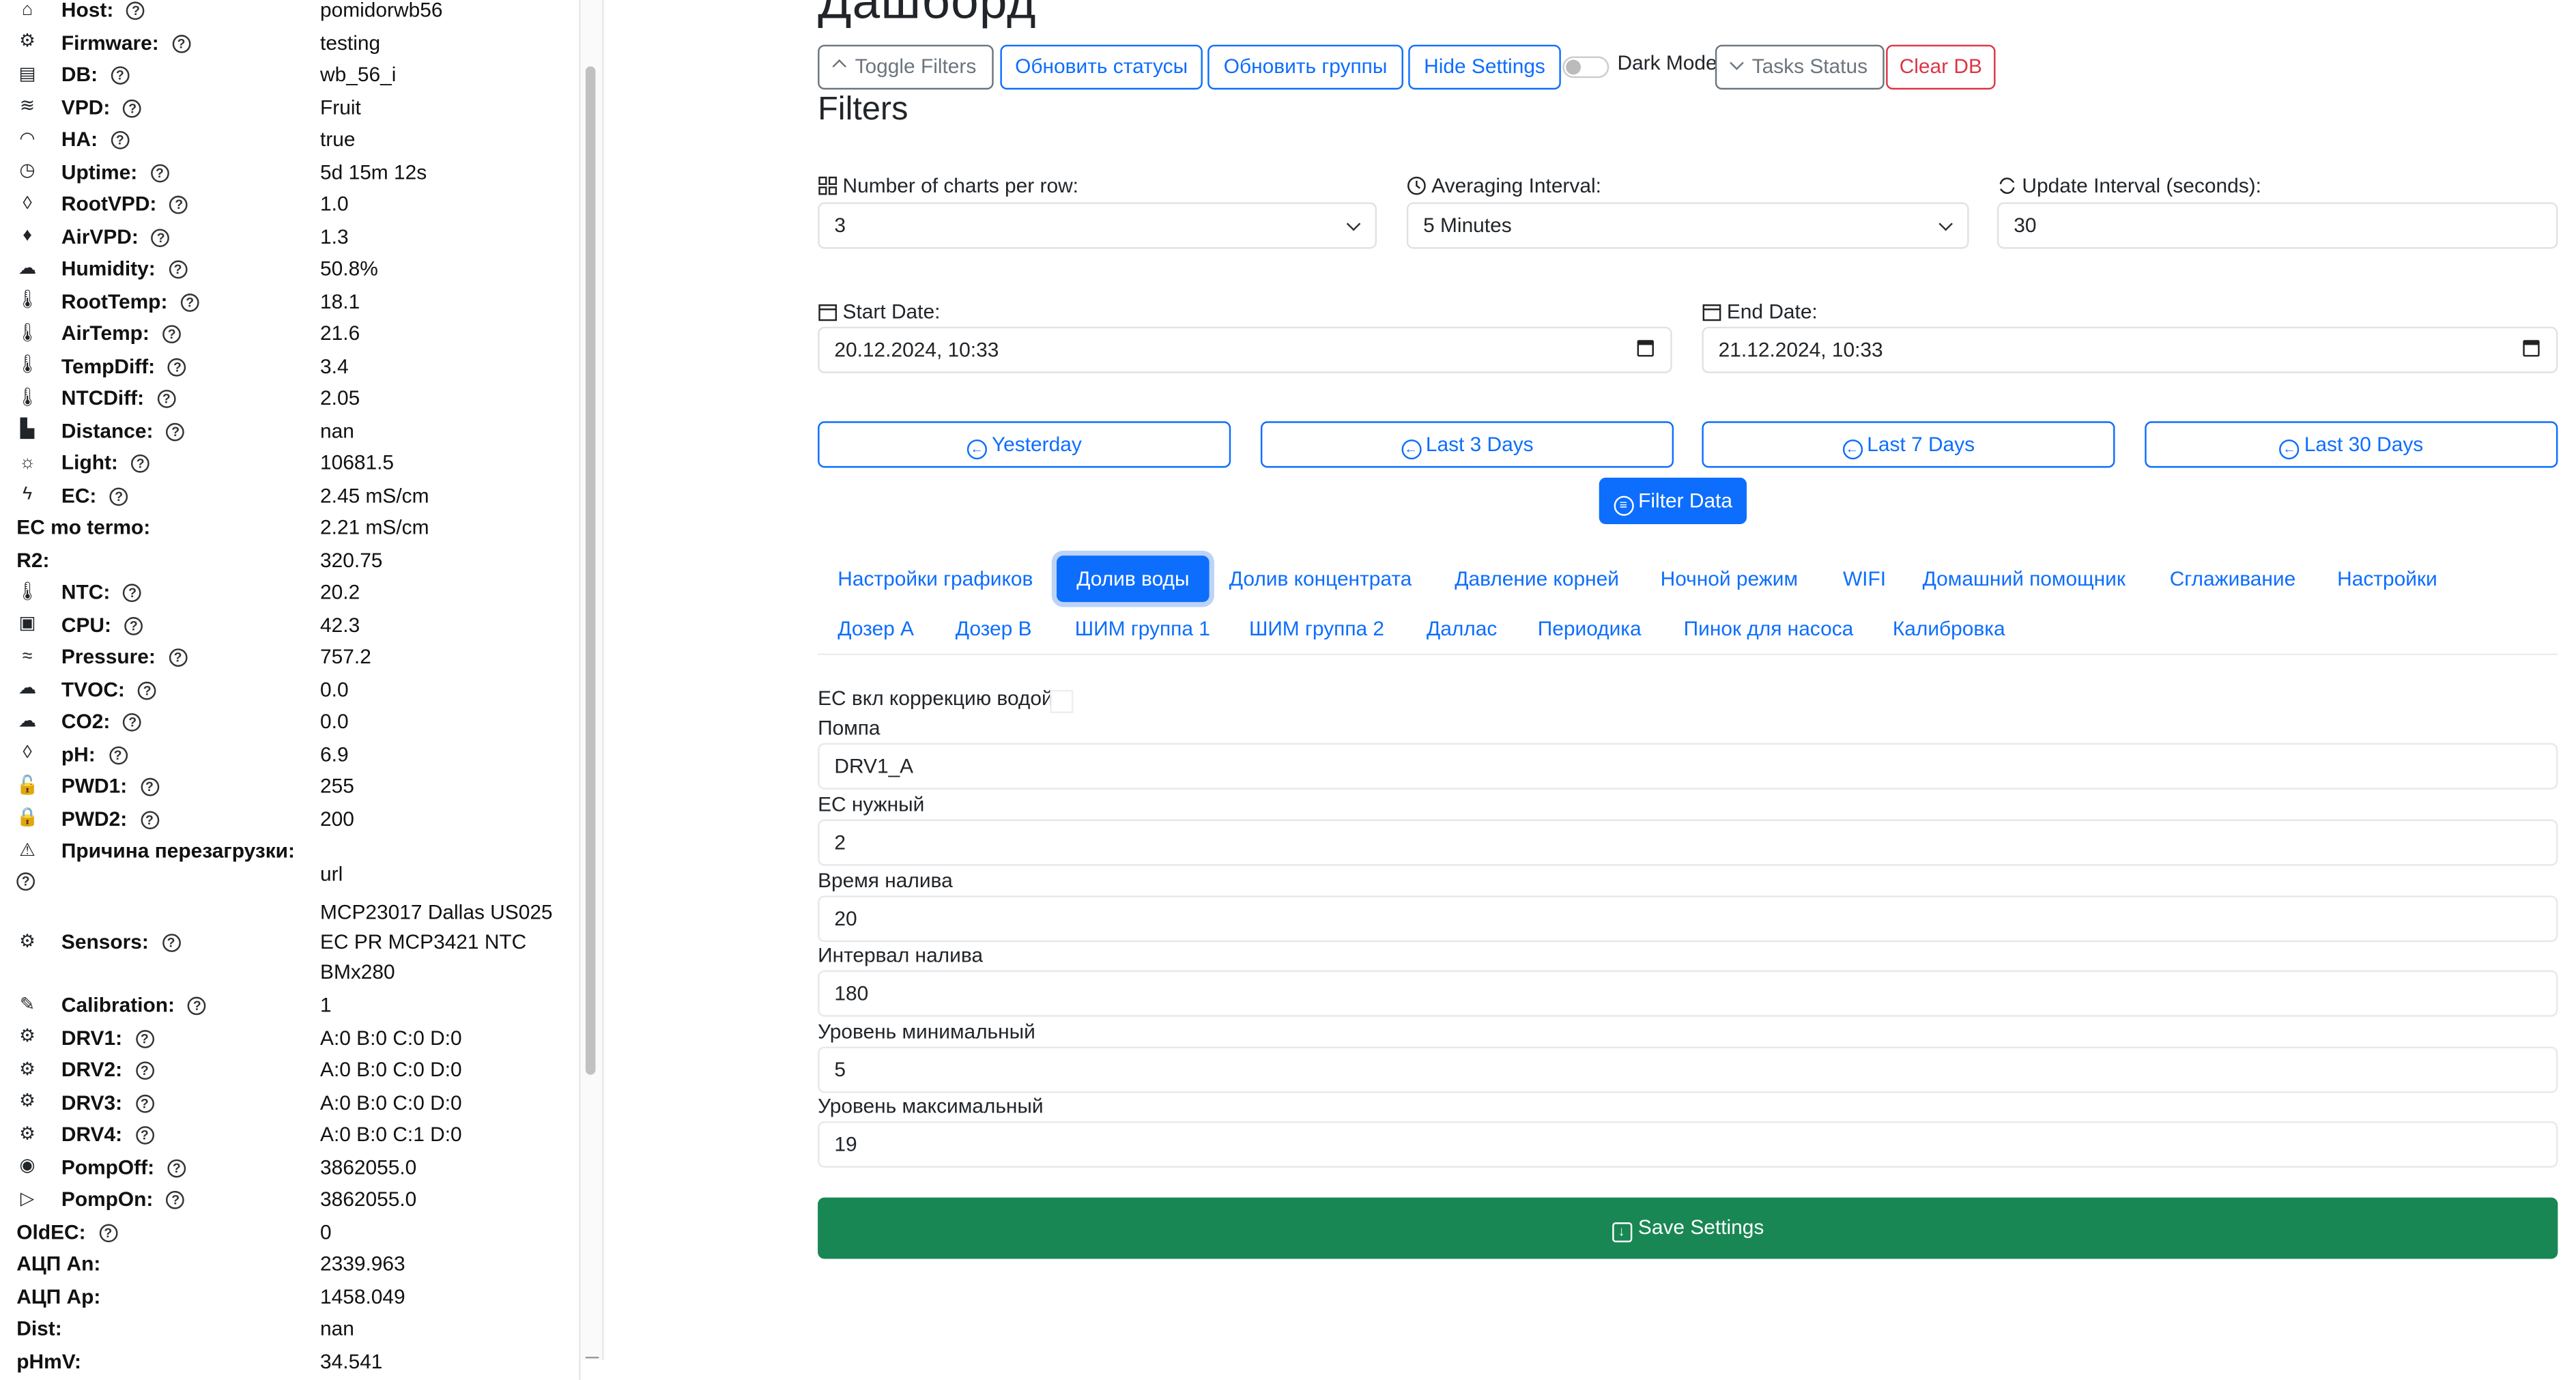  I want to click on start-date-input: 20.12.2024, 10:33, so click(1245, 349).